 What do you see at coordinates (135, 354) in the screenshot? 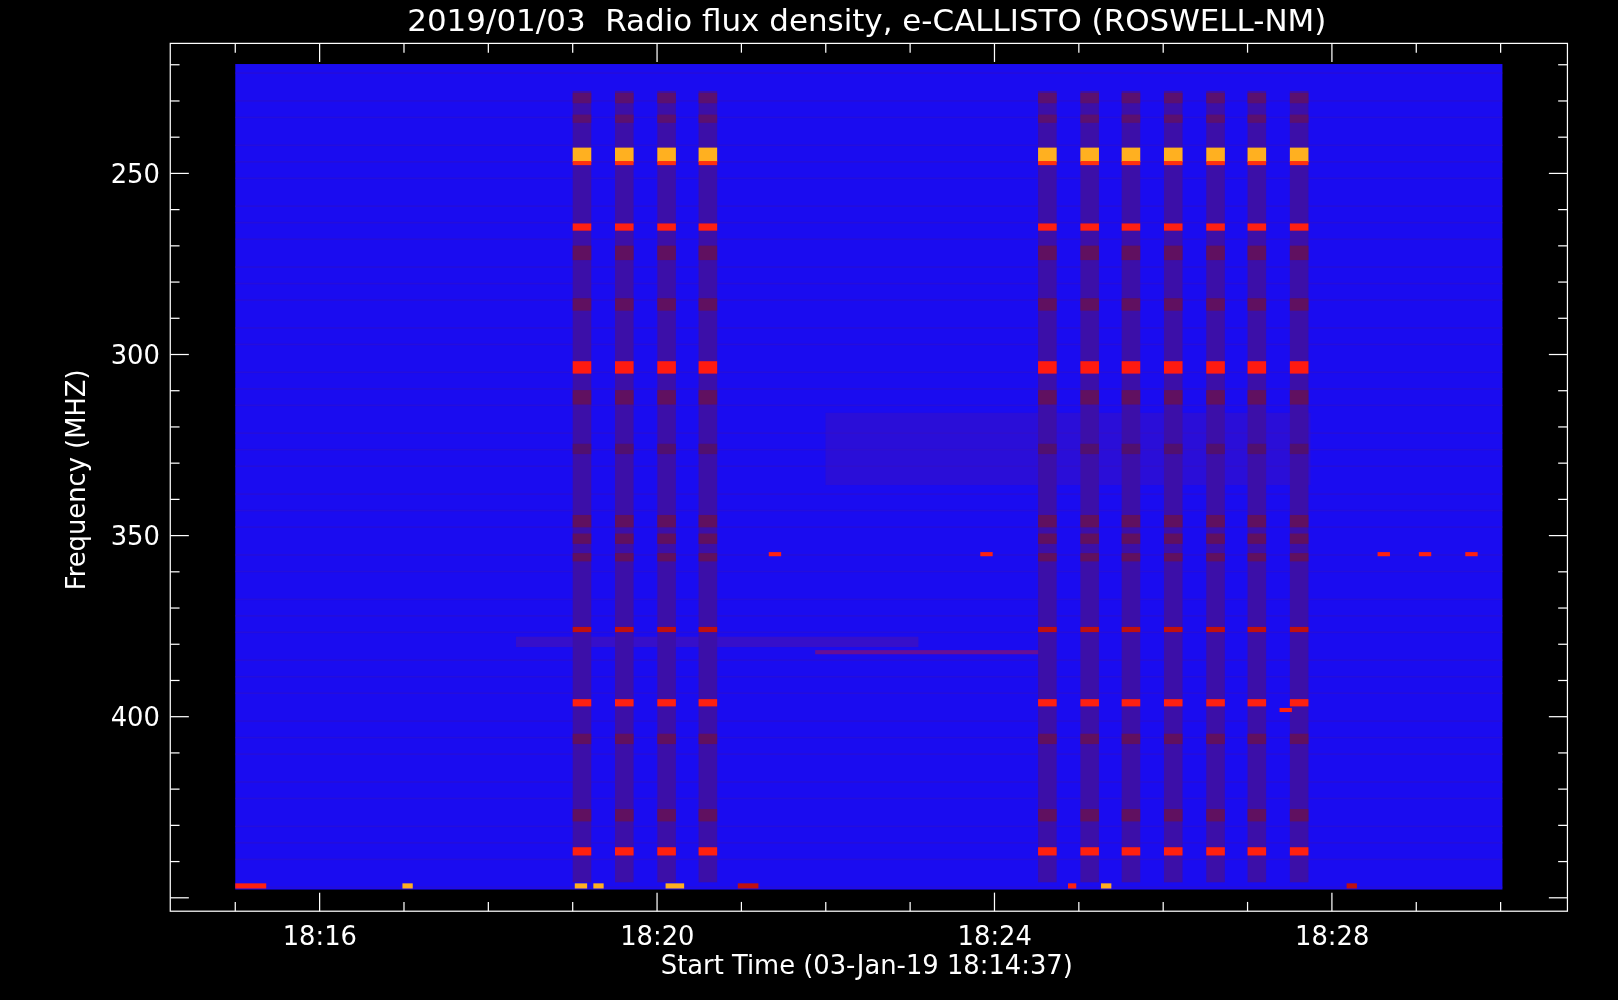
I see `y-tick-label: 300` at bounding box center [135, 354].